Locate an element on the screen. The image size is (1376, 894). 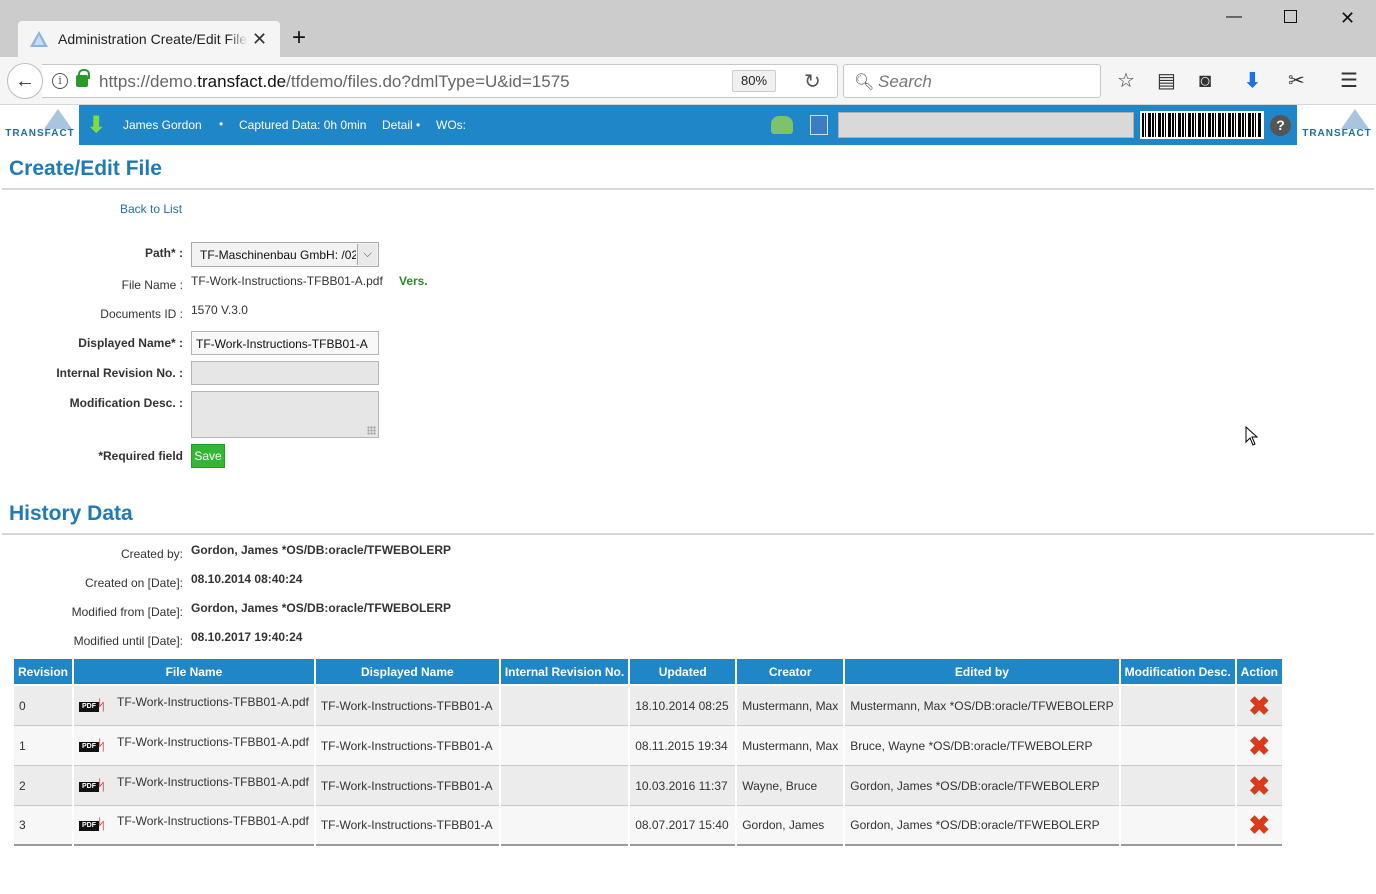
modified-until-label: Modified until [Date]: is located at coordinates (128, 641).